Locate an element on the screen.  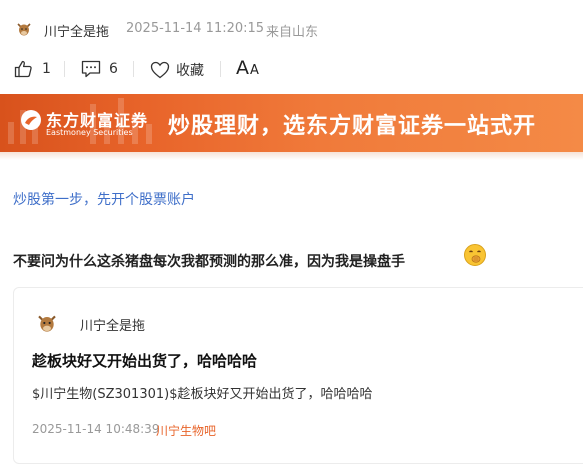
font-size-button: A A is located at coordinates (247, 68).